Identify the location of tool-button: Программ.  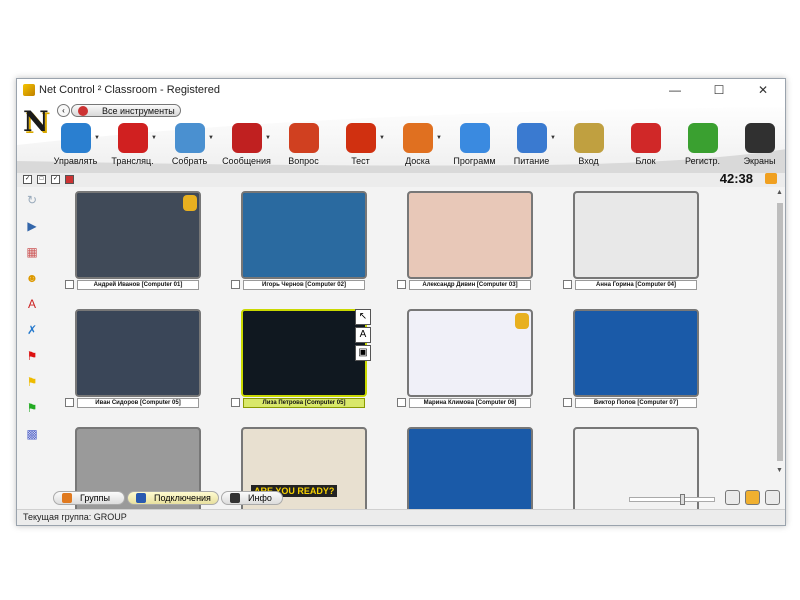
(474, 148).